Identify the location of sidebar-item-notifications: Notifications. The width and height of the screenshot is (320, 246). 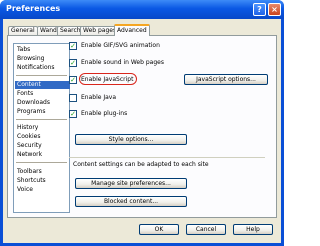
(36, 68).